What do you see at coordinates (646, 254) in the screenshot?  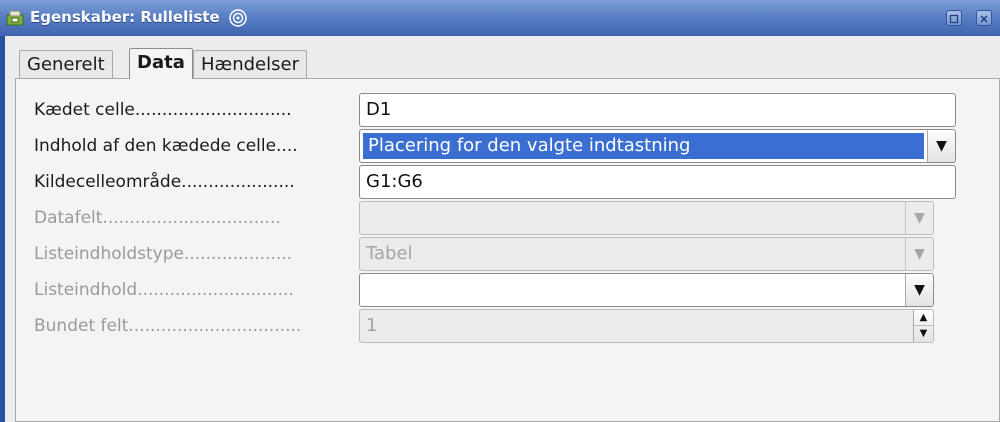 I see `list-content-type-dropdown: Tabel ▼` at bounding box center [646, 254].